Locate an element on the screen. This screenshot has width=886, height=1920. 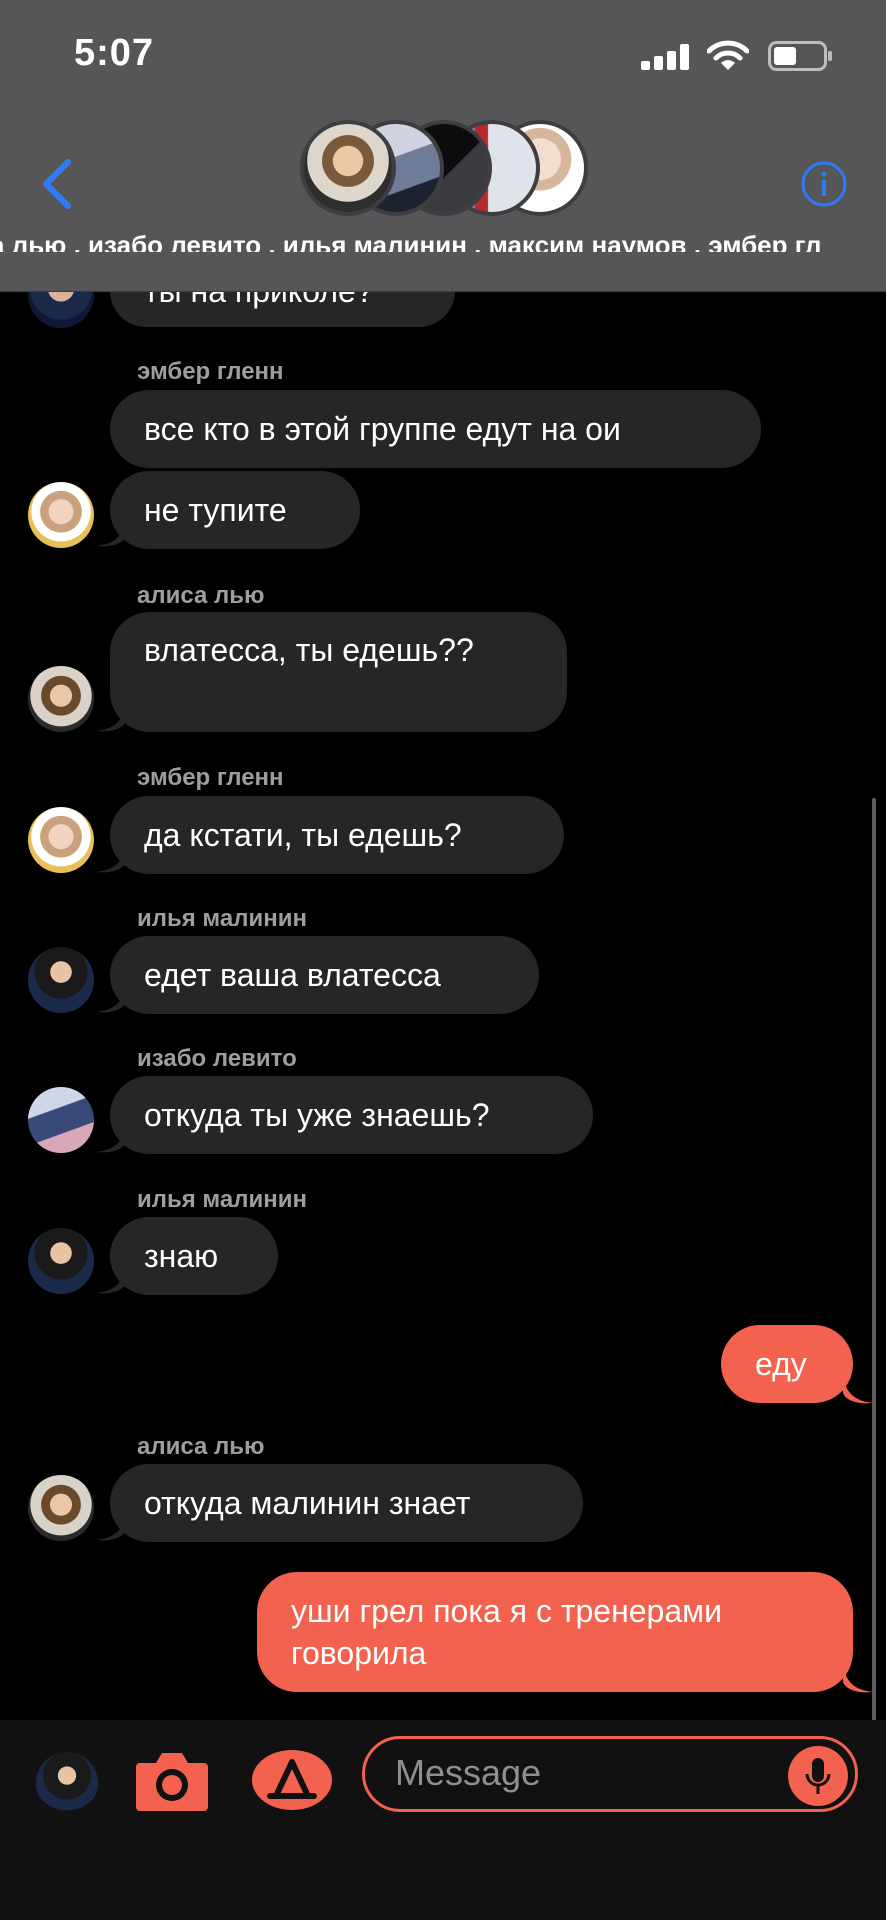
wifi-icon is located at coordinates (728, 55).